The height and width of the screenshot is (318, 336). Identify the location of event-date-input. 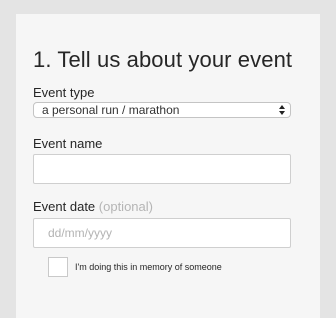
(162, 233).